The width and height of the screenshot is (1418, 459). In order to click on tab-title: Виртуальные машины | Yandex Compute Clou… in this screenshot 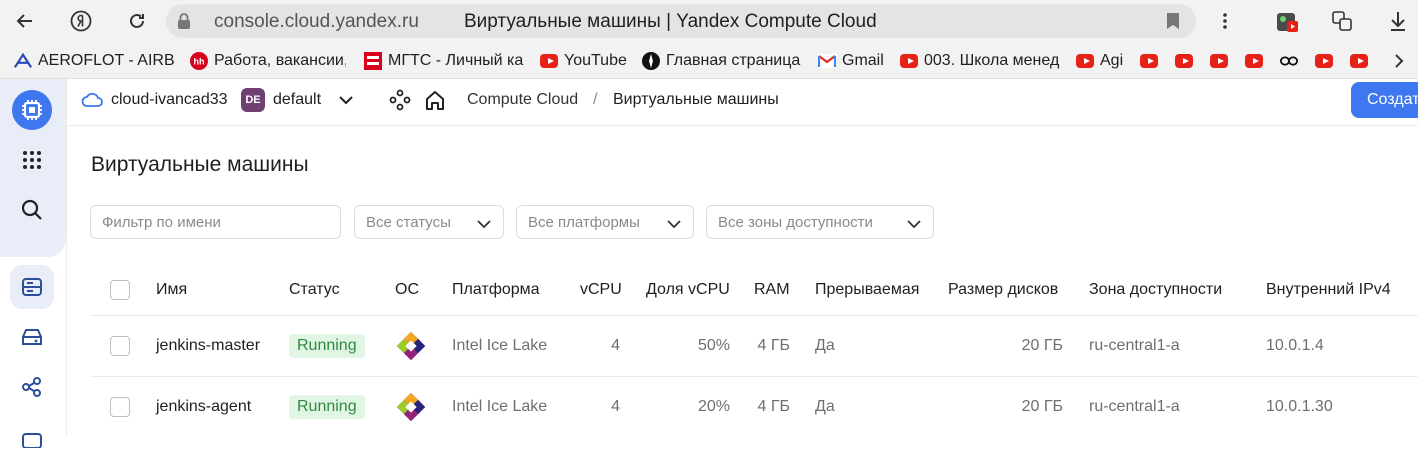, I will do `click(670, 21)`.